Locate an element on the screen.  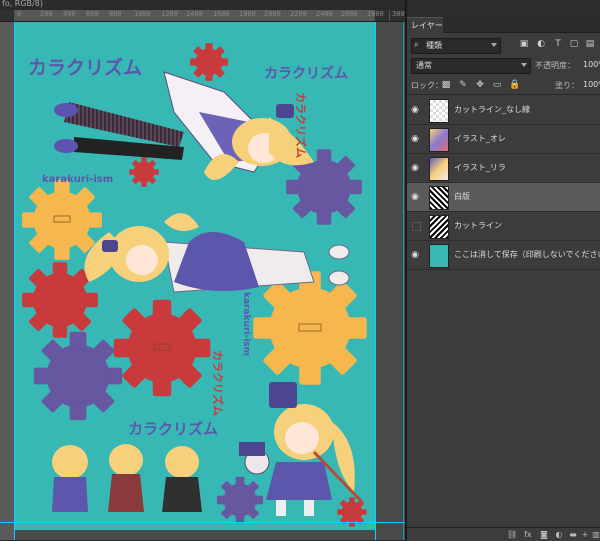
ruler-tick: 600 is located at coordinates (91, 15).